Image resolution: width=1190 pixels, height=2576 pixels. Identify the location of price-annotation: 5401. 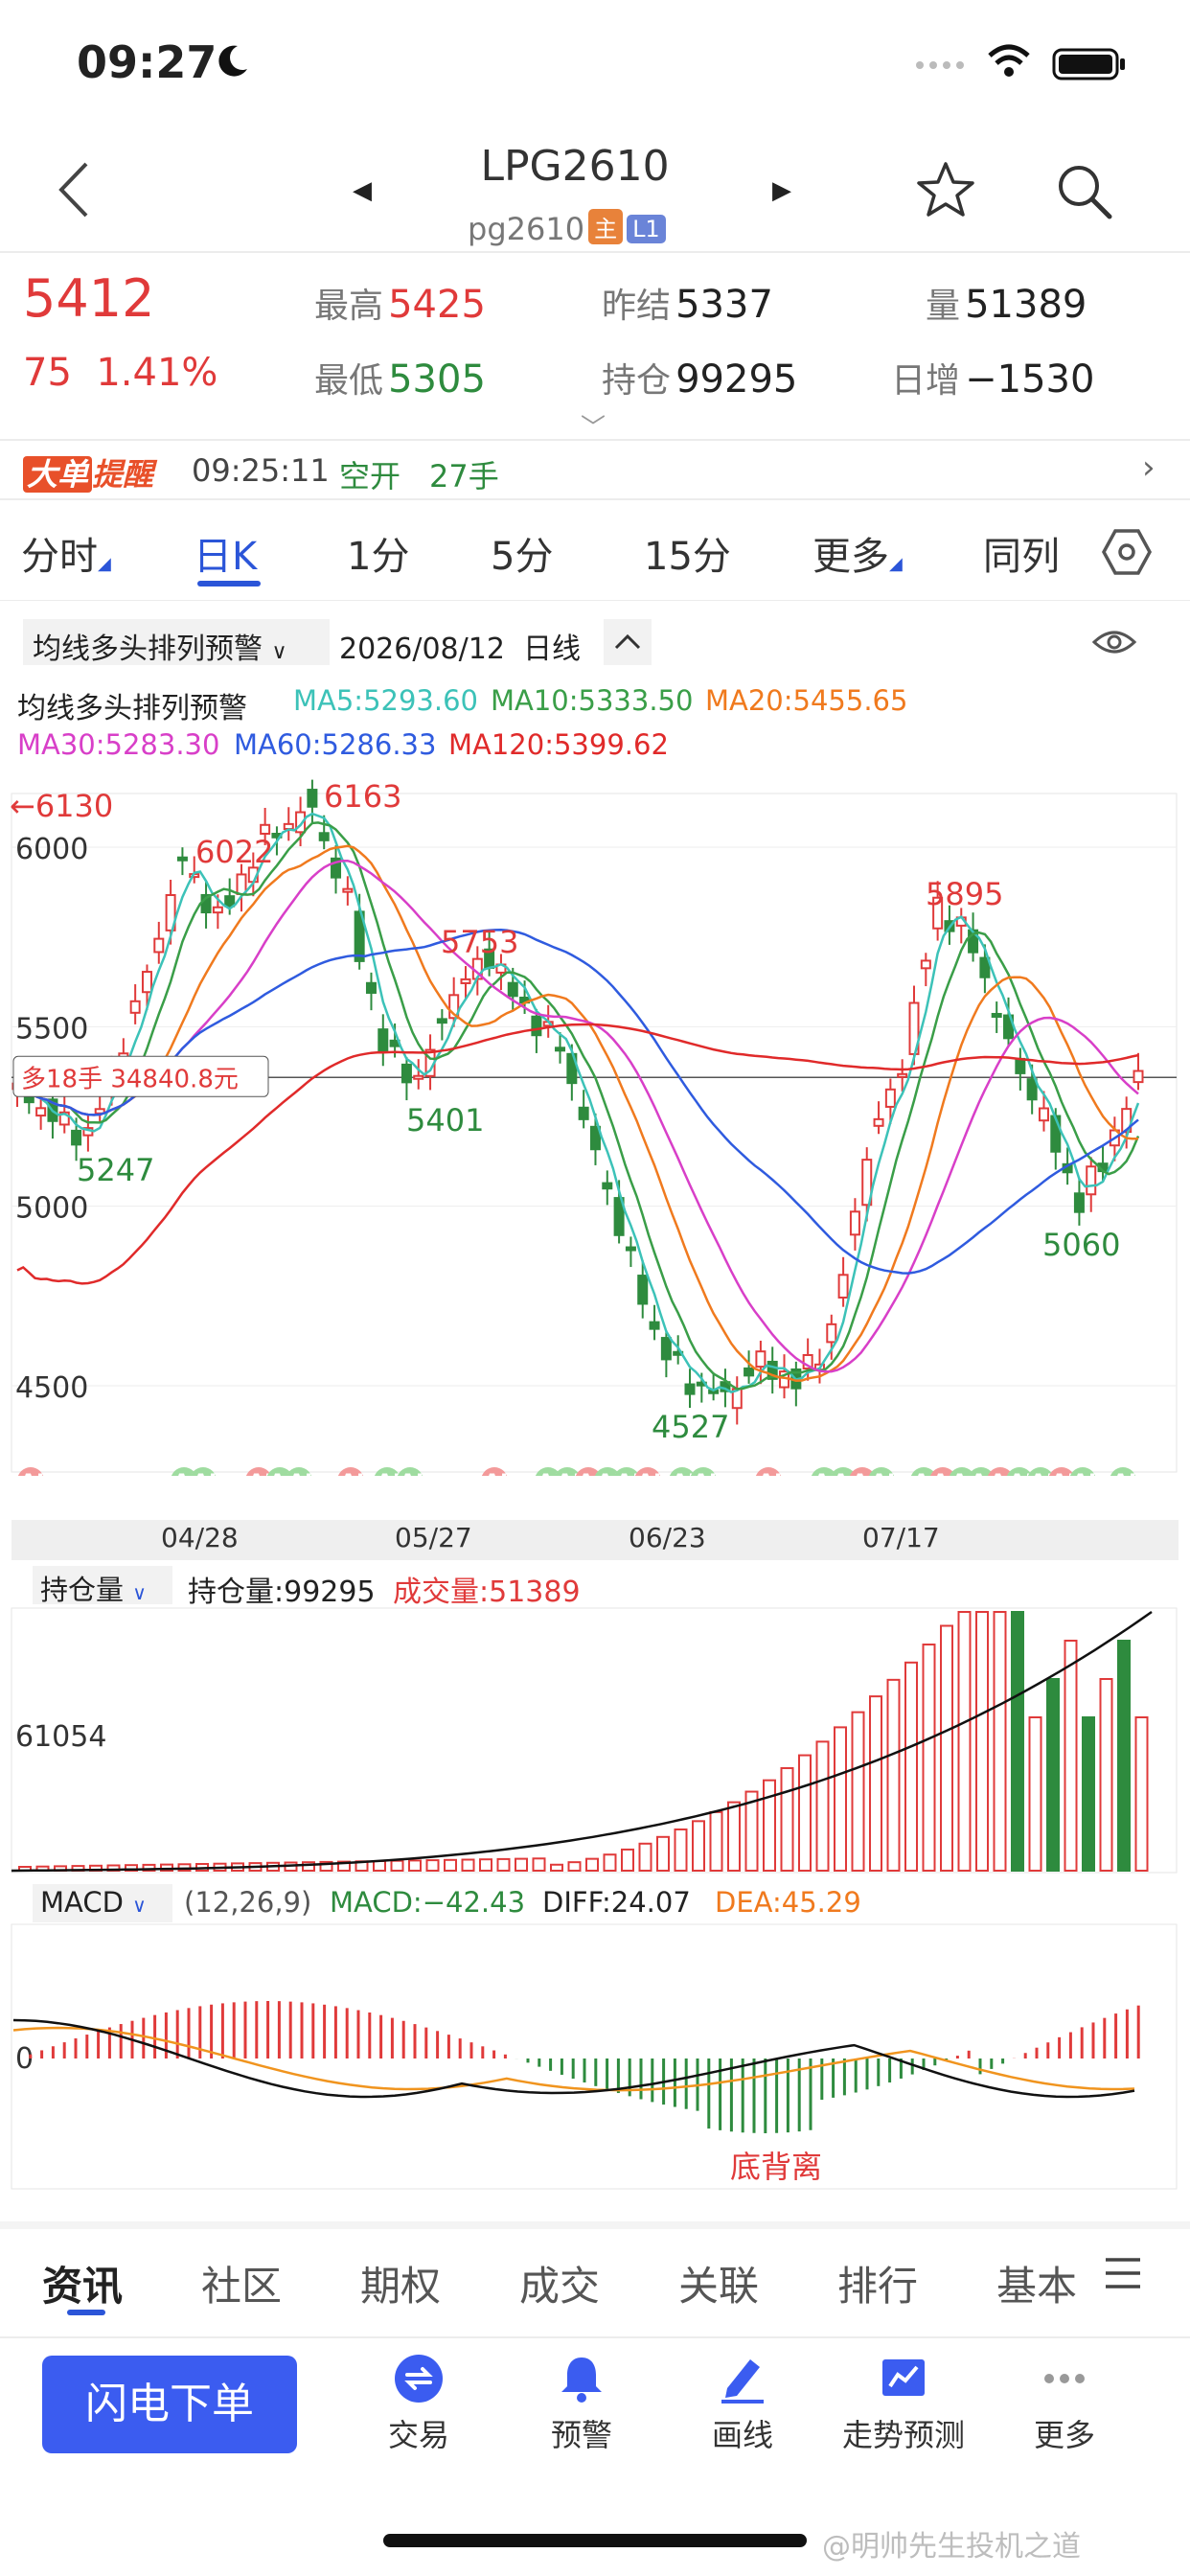
(445, 1120).